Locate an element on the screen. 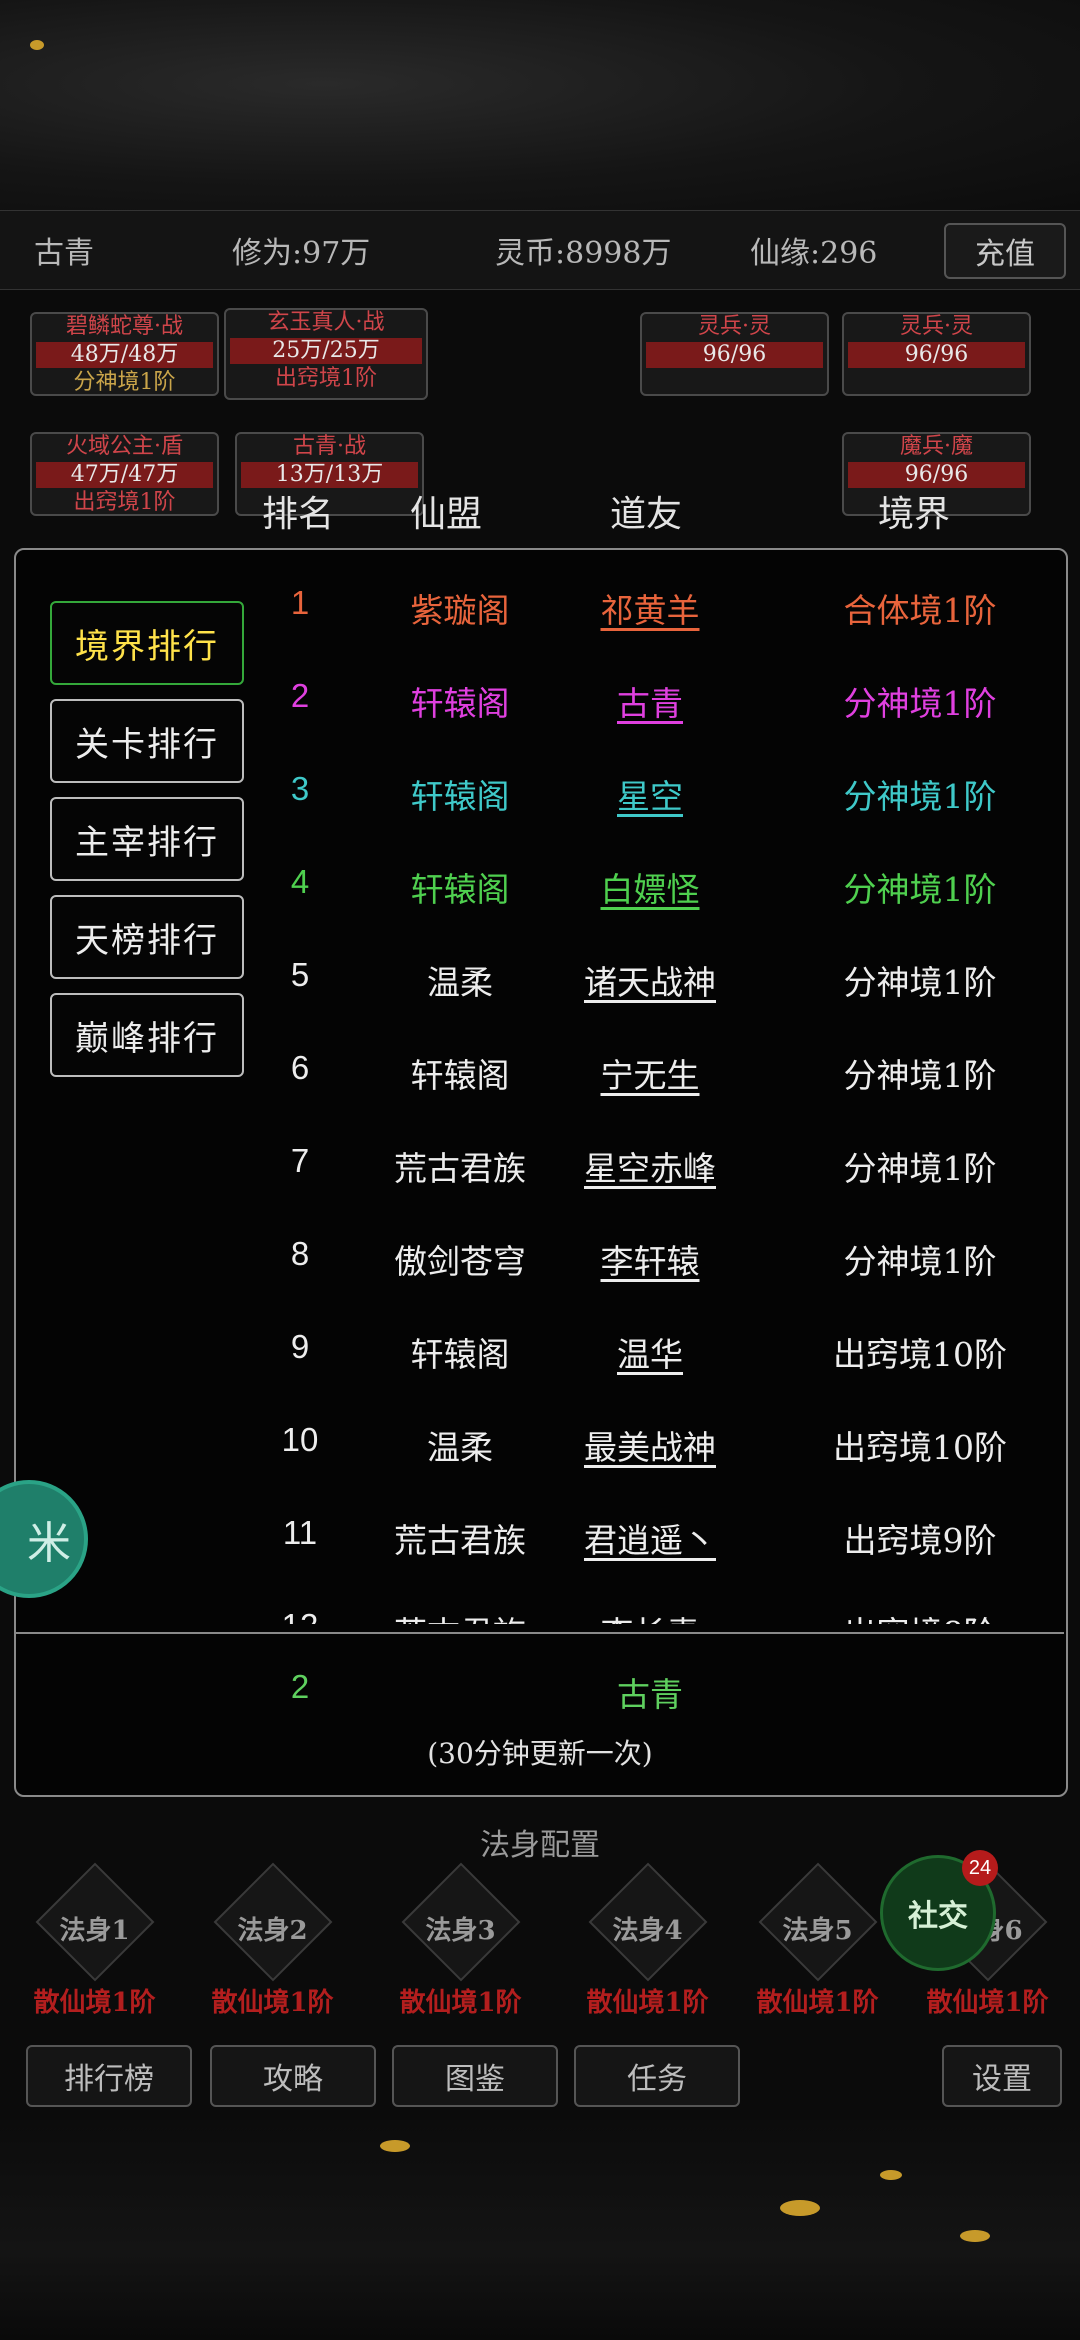  tab-overlord-ranking: 主宰排行 is located at coordinates (147, 839).